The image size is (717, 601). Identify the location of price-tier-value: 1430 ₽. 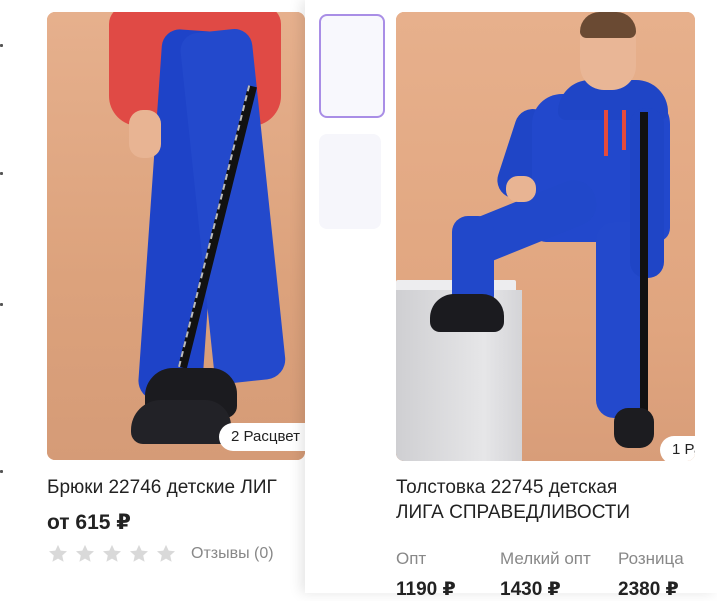
(530, 589).